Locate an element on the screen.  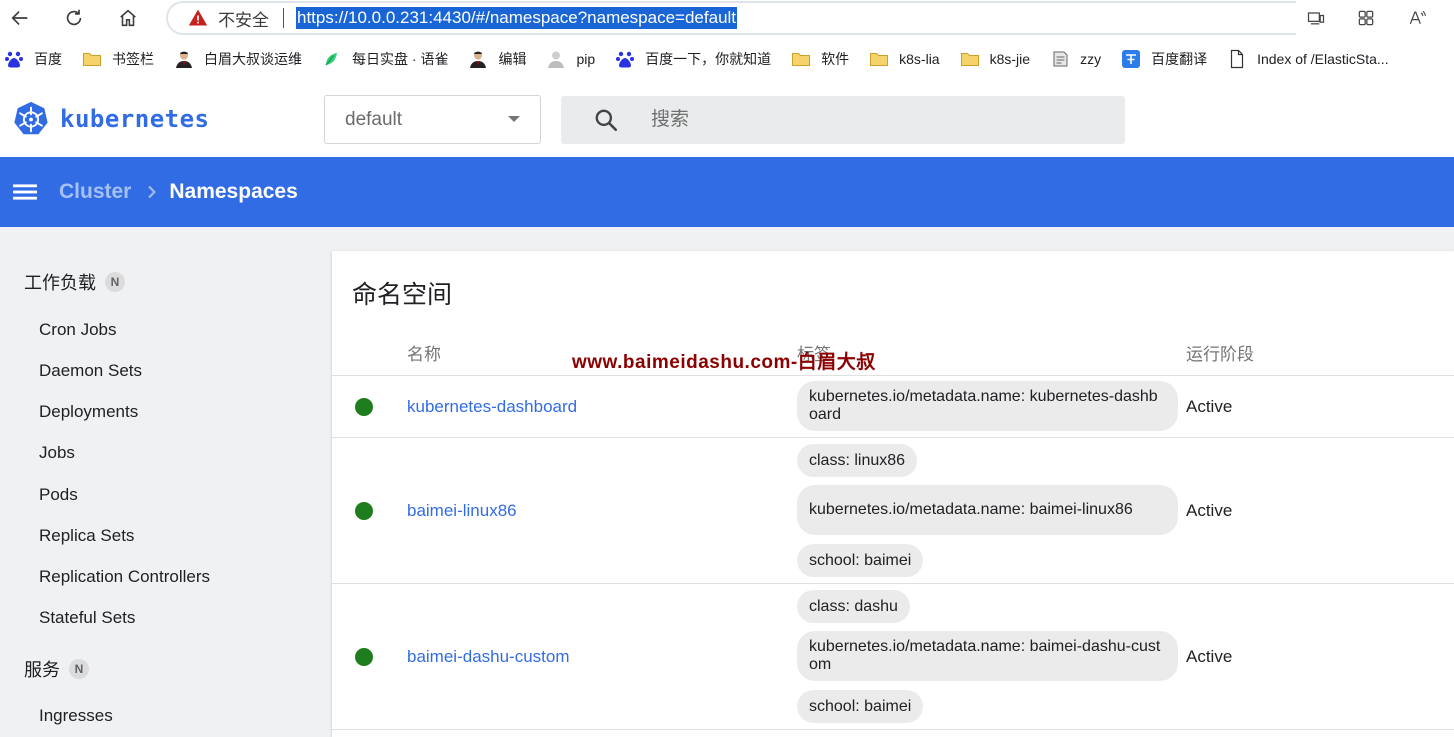
reload-button is located at coordinates (74, 18).